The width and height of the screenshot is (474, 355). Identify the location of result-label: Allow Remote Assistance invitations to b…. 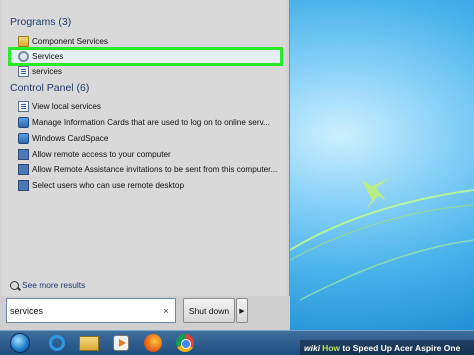
(155, 169).